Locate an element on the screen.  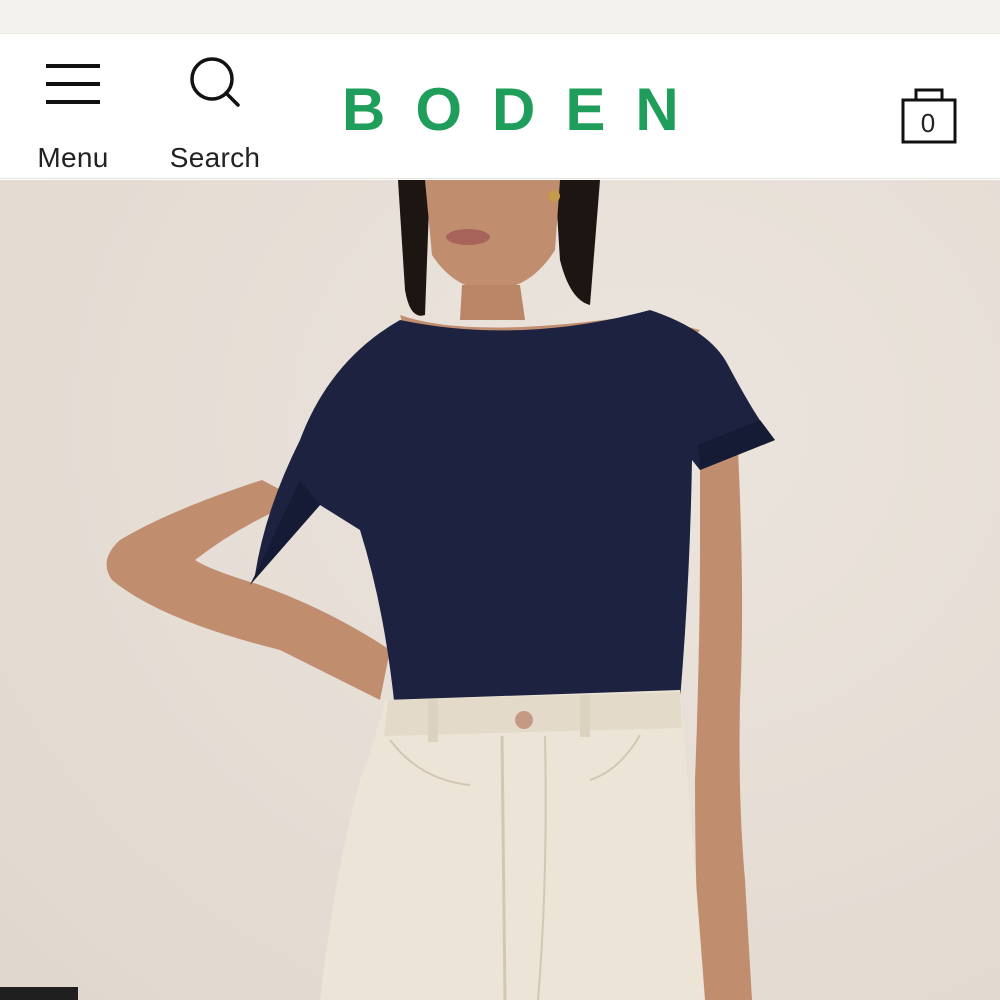
image-carousel-indicator is located at coordinates (39, 993).